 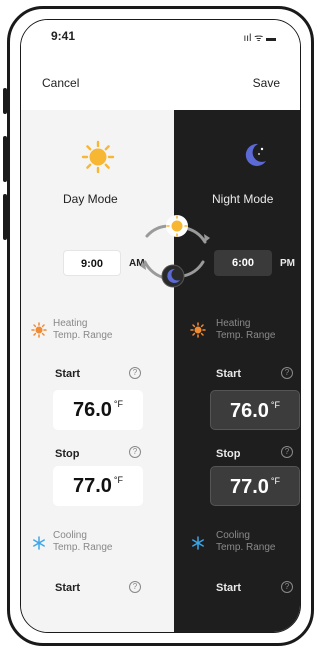 What do you see at coordinates (198, 543) in the screenshot?
I see `night-cooling-icon` at bounding box center [198, 543].